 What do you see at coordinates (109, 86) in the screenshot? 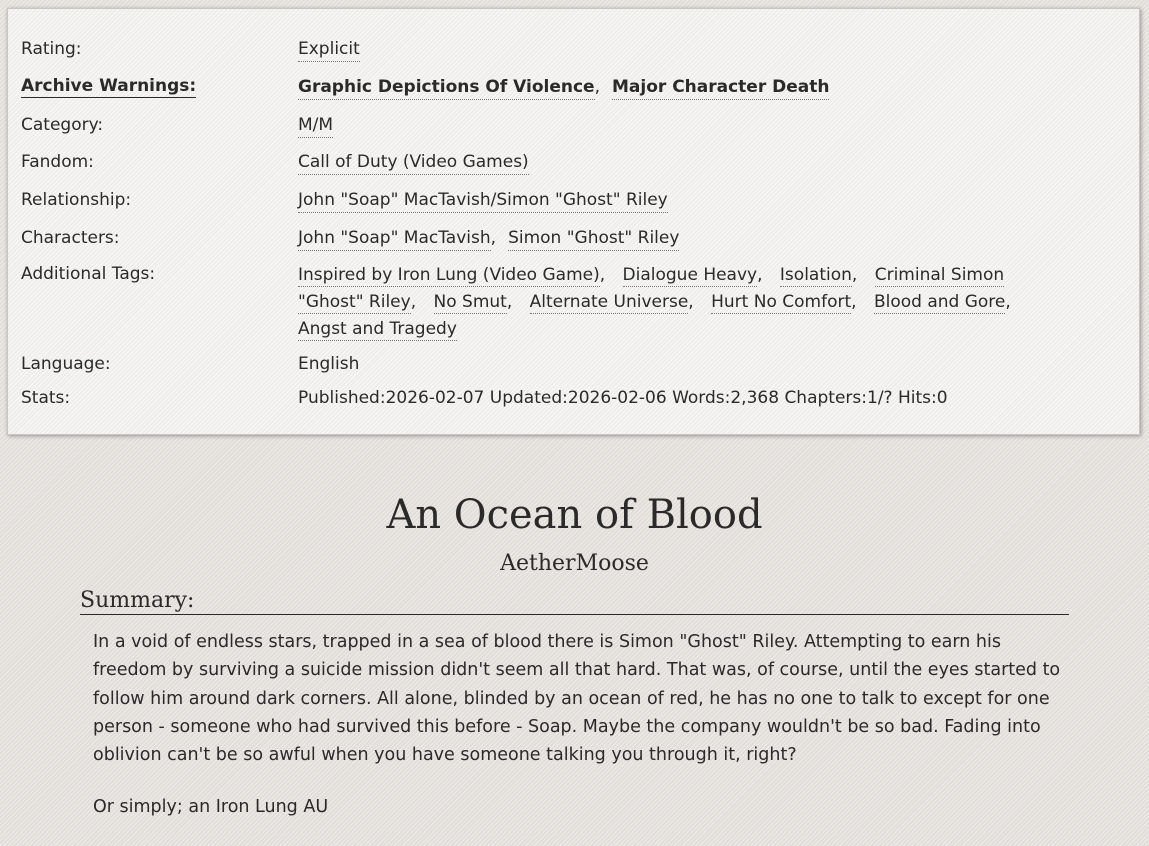
I see `warnings-label: Archive Warnings:` at bounding box center [109, 86].